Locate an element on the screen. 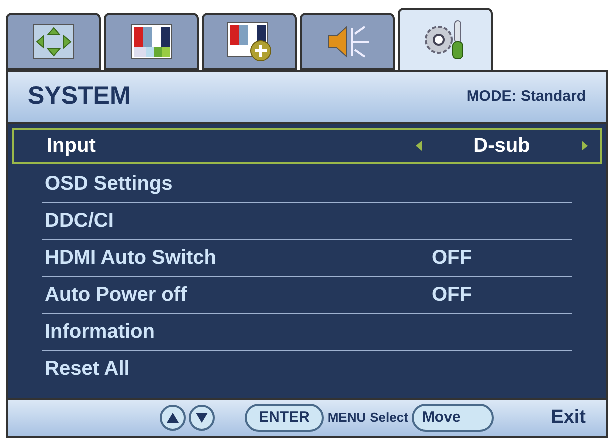 The height and width of the screenshot is (442, 614). select-label: Select is located at coordinates (389, 418).